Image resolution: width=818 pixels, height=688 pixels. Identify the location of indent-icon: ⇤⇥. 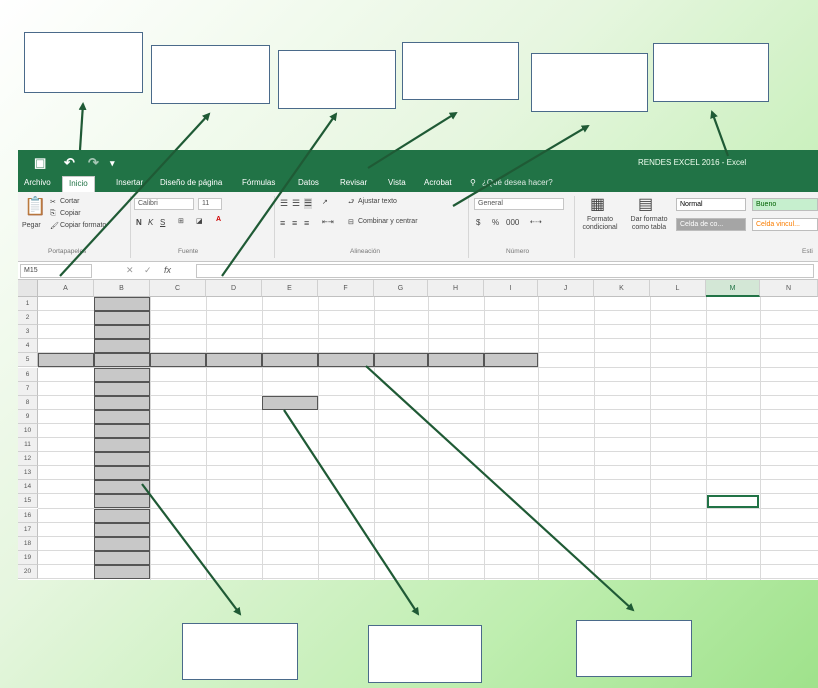
(328, 222).